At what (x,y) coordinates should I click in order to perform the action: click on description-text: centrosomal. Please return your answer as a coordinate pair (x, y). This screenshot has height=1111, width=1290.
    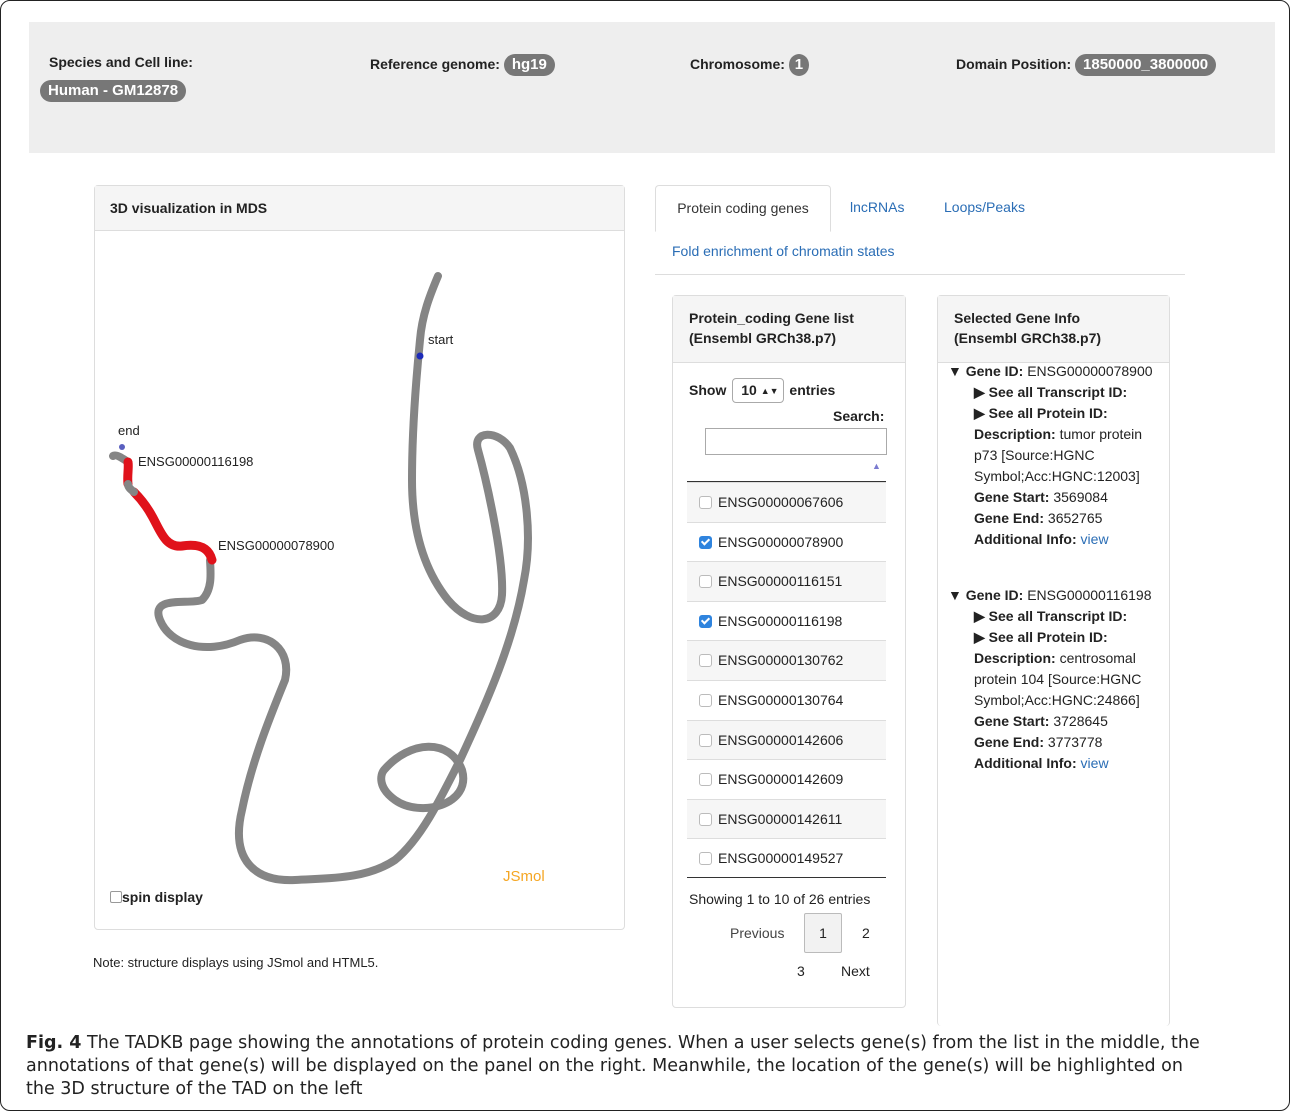
    Looking at the image, I should click on (1097, 658).